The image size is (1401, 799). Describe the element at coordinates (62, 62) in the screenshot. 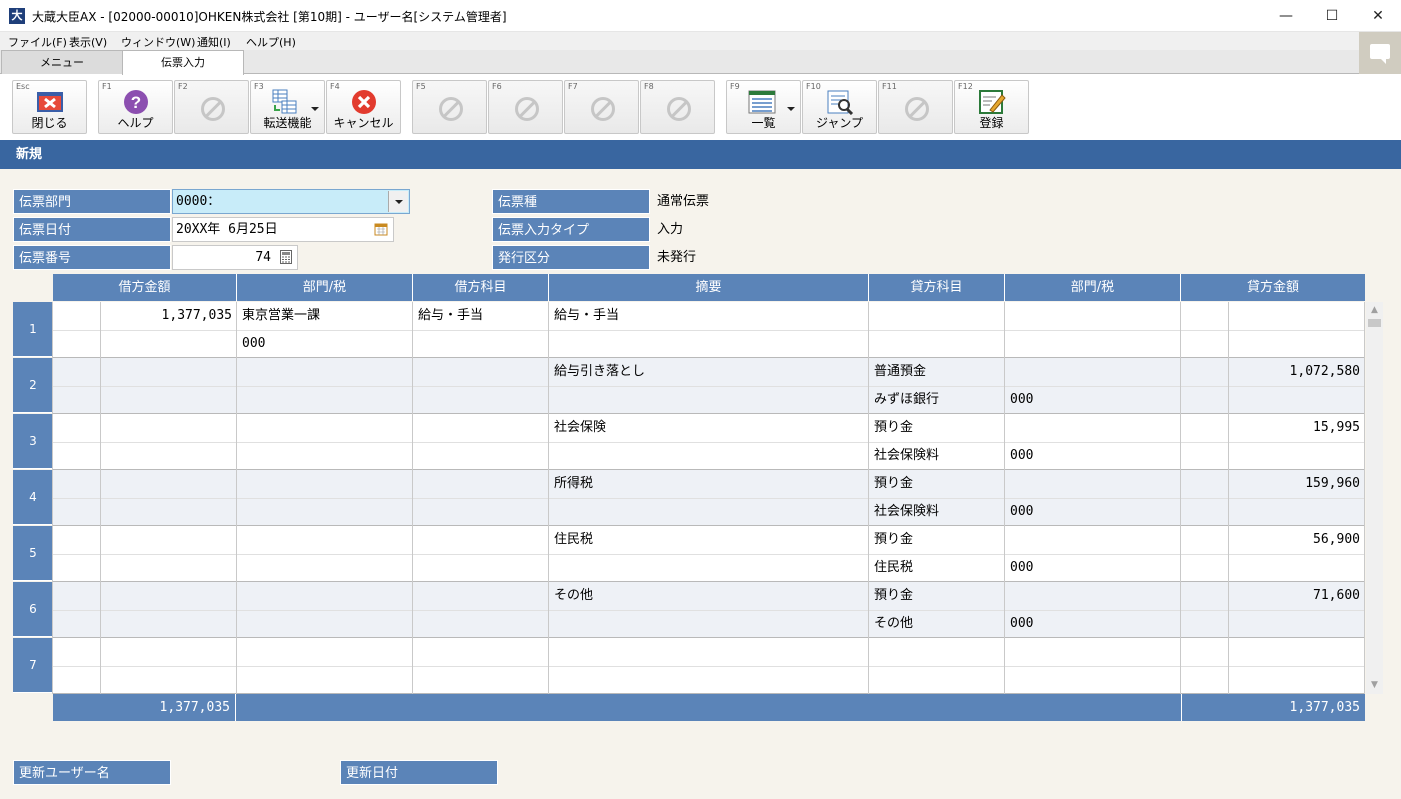

I see `tab-menu: メニュー` at that location.